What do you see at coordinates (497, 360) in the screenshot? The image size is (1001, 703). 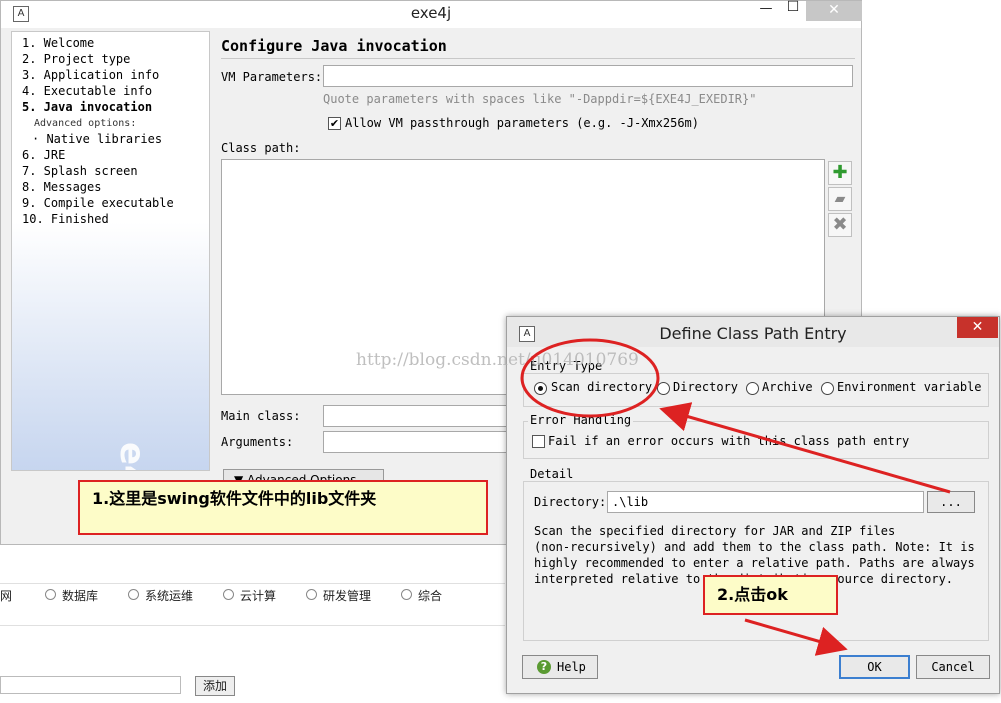 I see `url-watermark: http://blog.csdn.net/u014010769` at bounding box center [497, 360].